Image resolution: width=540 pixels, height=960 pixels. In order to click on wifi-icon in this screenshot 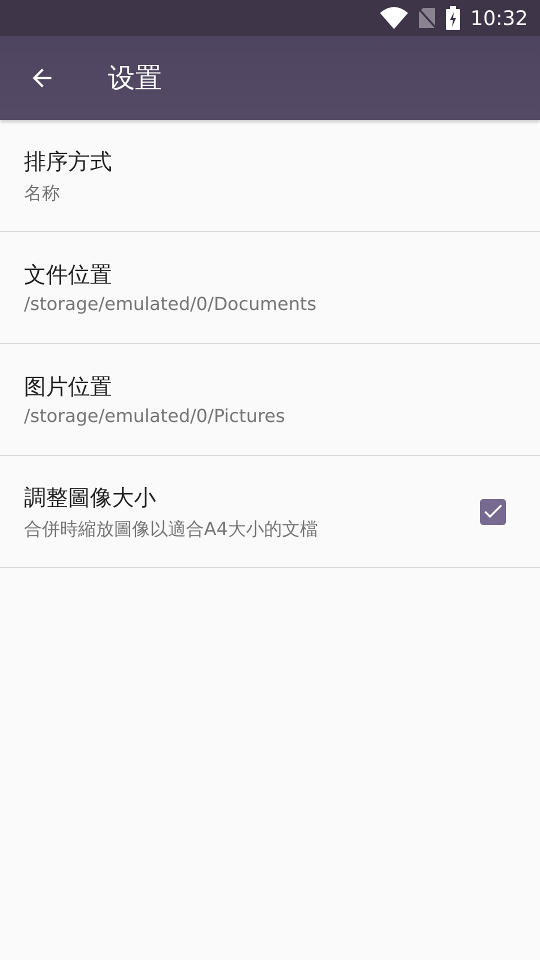, I will do `click(394, 18)`.